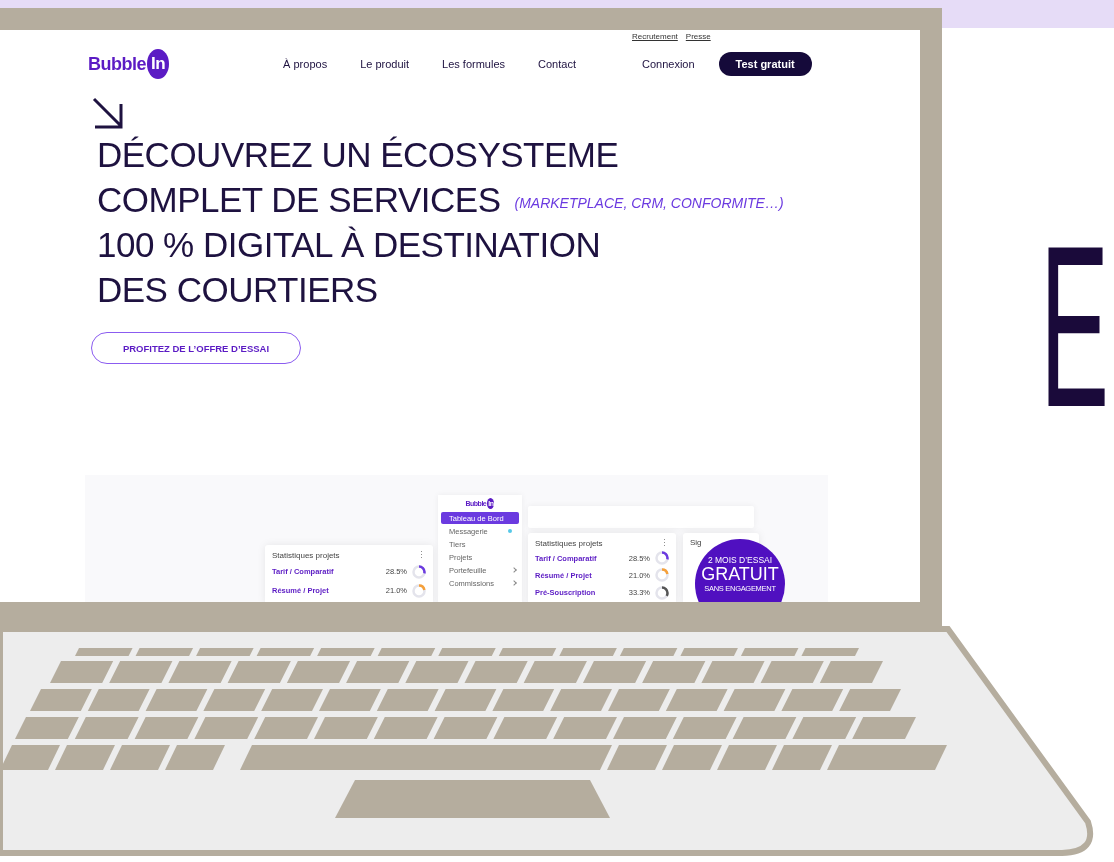 The image size is (1114, 862). What do you see at coordinates (237, 289) in the screenshot?
I see `headline-text: DES COURTIERS` at bounding box center [237, 289].